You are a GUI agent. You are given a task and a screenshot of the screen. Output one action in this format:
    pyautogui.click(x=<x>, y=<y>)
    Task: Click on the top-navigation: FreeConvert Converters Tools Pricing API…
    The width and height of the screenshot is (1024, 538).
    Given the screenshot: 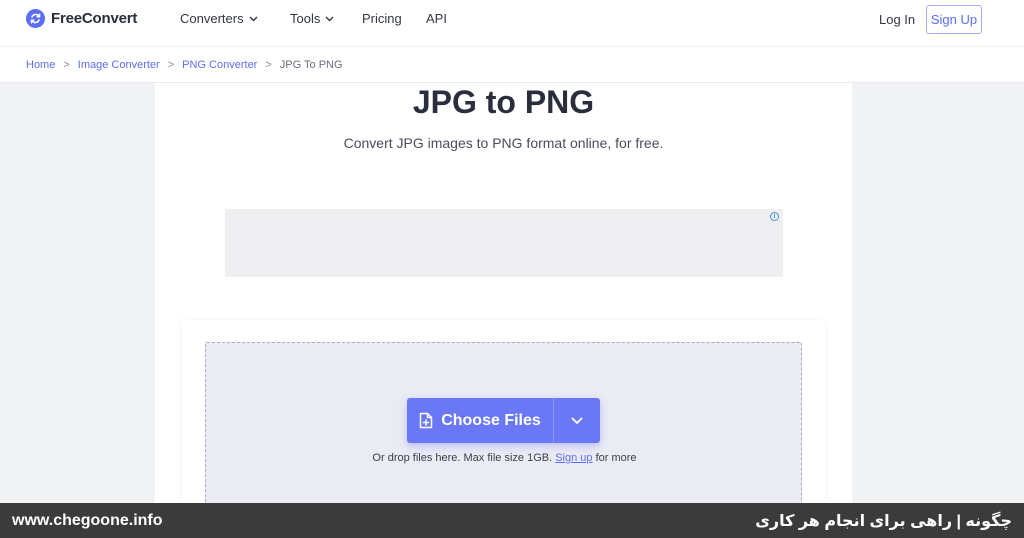 What is the action you would take?
    pyautogui.click(x=512, y=23)
    